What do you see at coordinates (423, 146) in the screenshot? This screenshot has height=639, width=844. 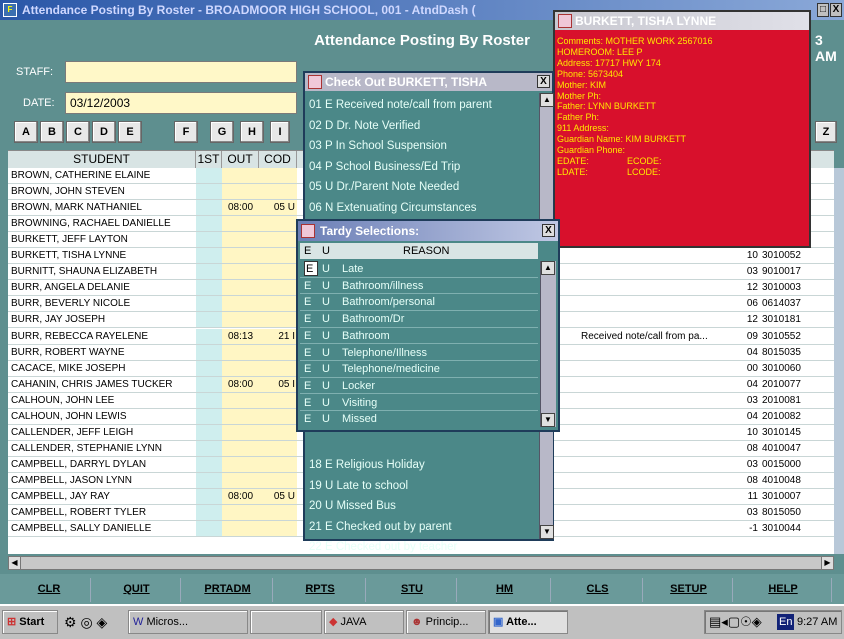 I see `checkout-option: 03 P In School Suspension` at bounding box center [423, 146].